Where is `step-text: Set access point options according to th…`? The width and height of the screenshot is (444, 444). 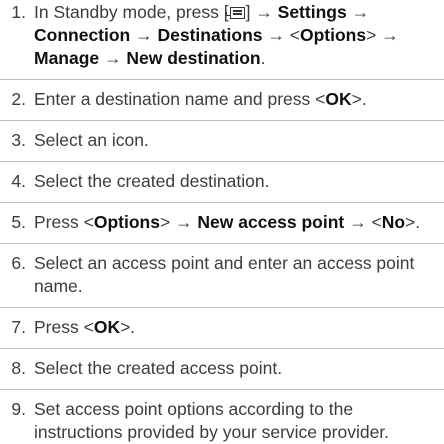 step-text: Set access point options according to th… is located at coordinates (212, 420).